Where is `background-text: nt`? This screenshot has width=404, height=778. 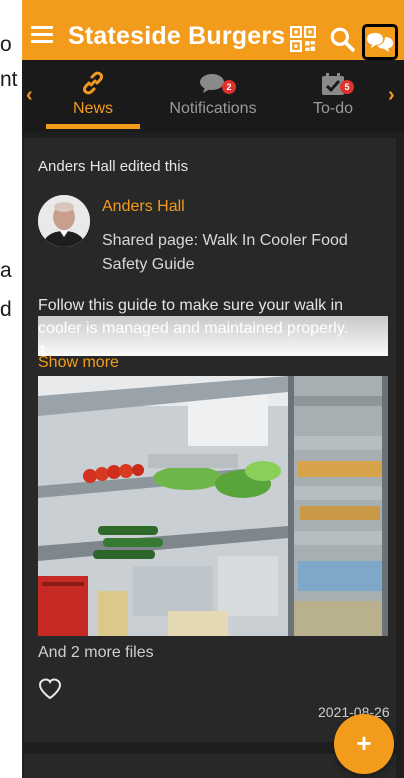
background-text: nt is located at coordinates (9, 79).